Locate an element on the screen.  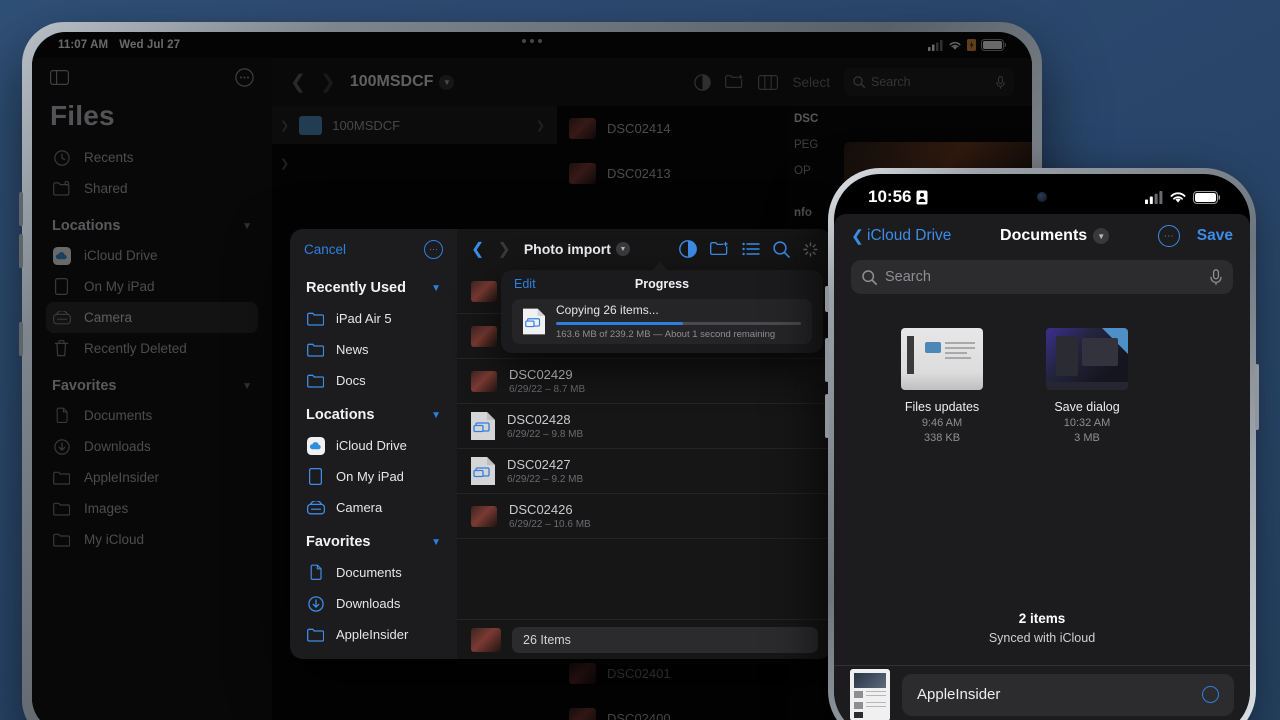
filename-input: AppleInsider is located at coordinates (1068, 694).